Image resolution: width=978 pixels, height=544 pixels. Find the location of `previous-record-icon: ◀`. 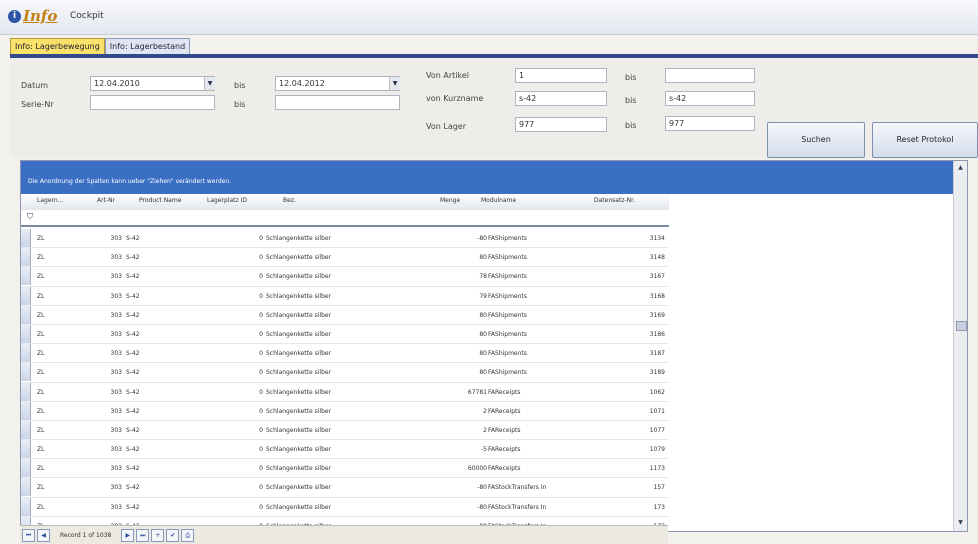

previous-record-icon: ◀ is located at coordinates (43, 535).